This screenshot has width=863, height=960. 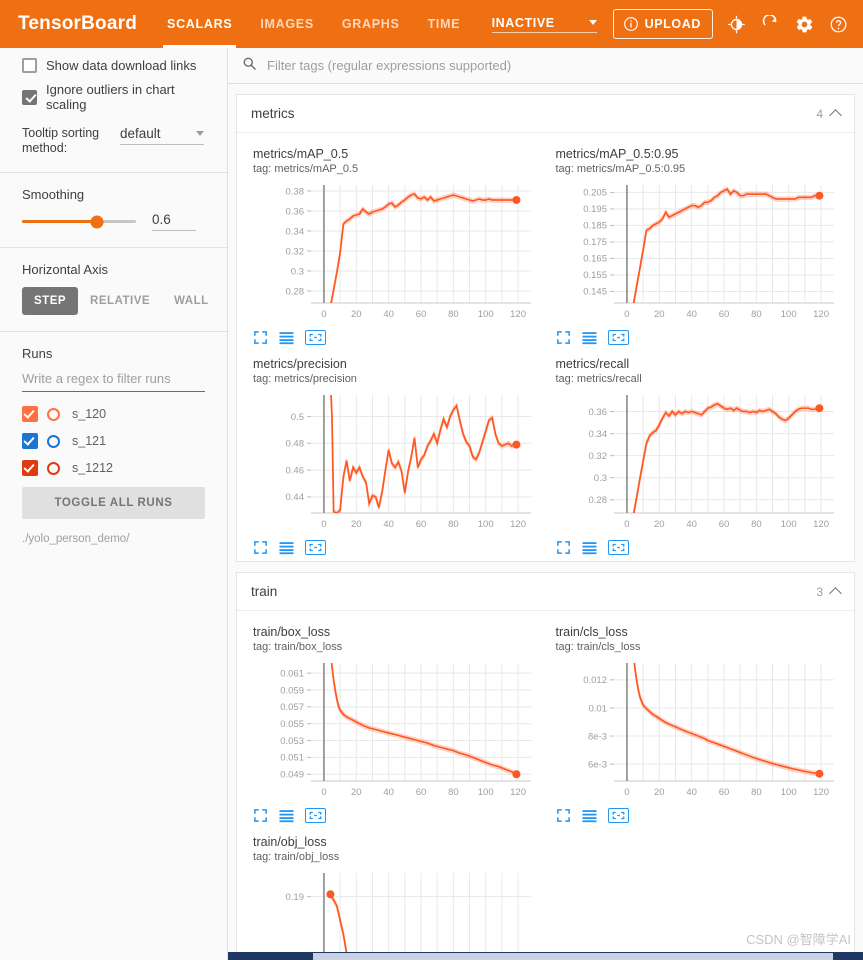 What do you see at coordinates (29, 97) in the screenshot?
I see `ignore-outliers-checkbox` at bounding box center [29, 97].